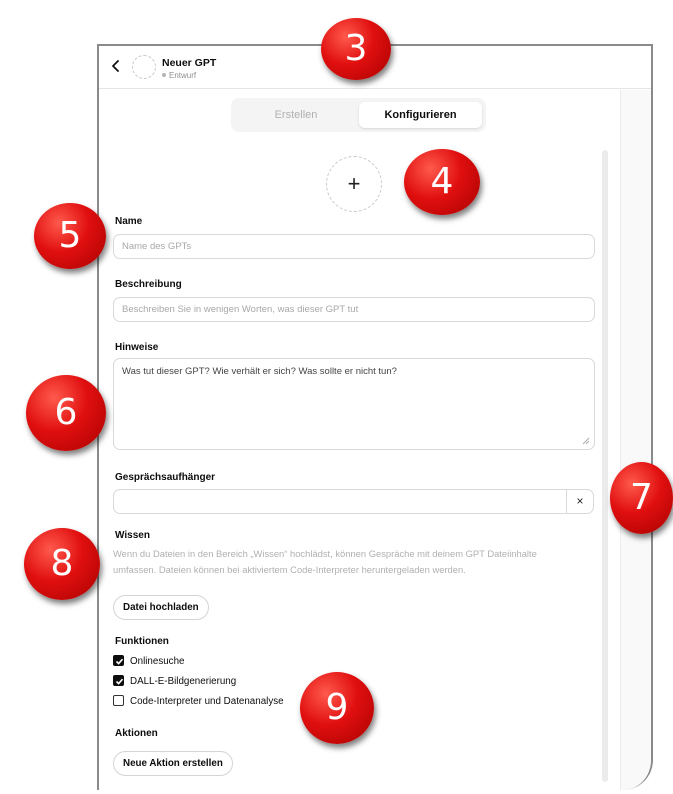  I want to click on capability-label: Onlinesuche, so click(157, 661).